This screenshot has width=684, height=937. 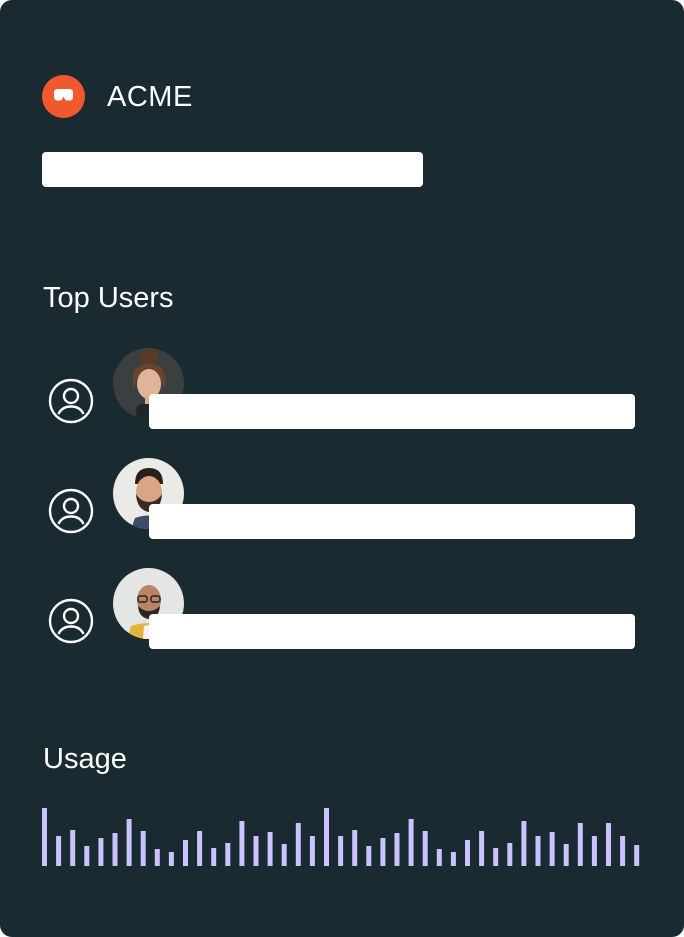 I want to click on top-users-title: Top Users, so click(x=108, y=298).